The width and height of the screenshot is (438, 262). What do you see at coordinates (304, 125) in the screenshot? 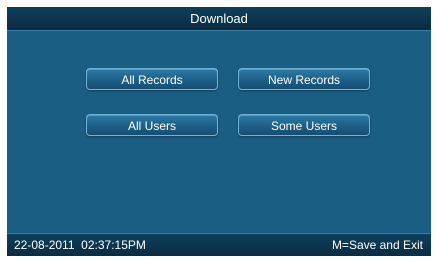
I see `some-users-button: Some Users` at bounding box center [304, 125].